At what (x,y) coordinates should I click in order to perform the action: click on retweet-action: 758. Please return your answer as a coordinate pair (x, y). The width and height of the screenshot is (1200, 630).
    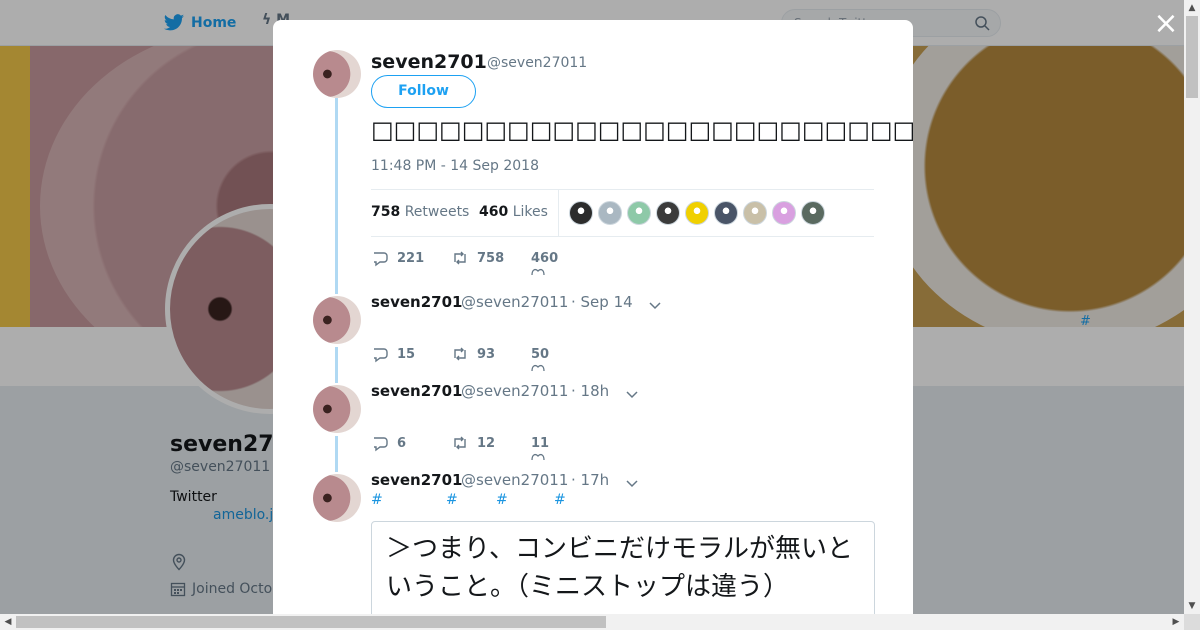
    Looking at the image, I should click on (491, 258).